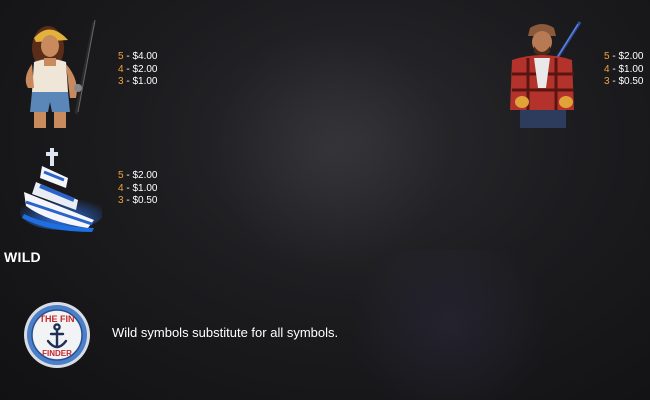  Describe the element at coordinates (57, 335) in the screenshot. I see `wild-badge-symbol: THE FIN FINDER` at that location.